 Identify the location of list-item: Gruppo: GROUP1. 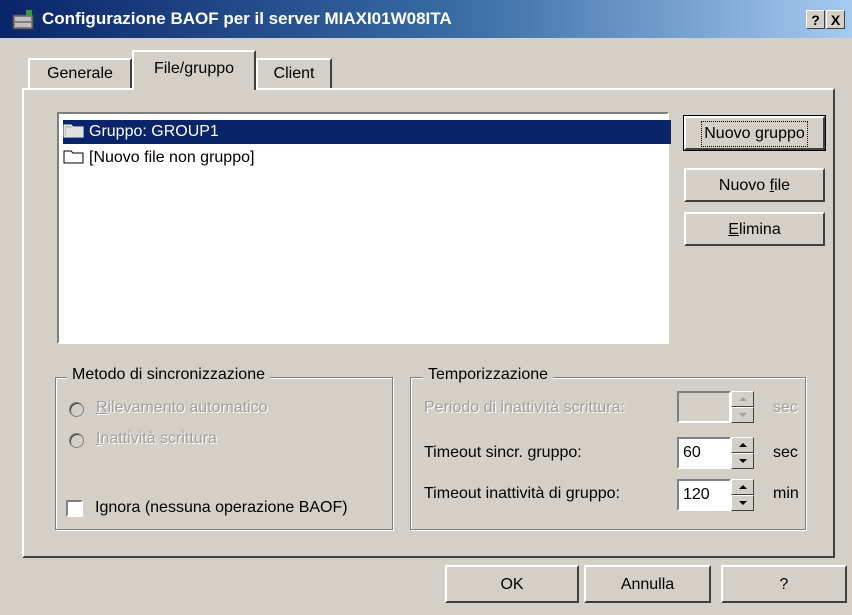
(367, 132).